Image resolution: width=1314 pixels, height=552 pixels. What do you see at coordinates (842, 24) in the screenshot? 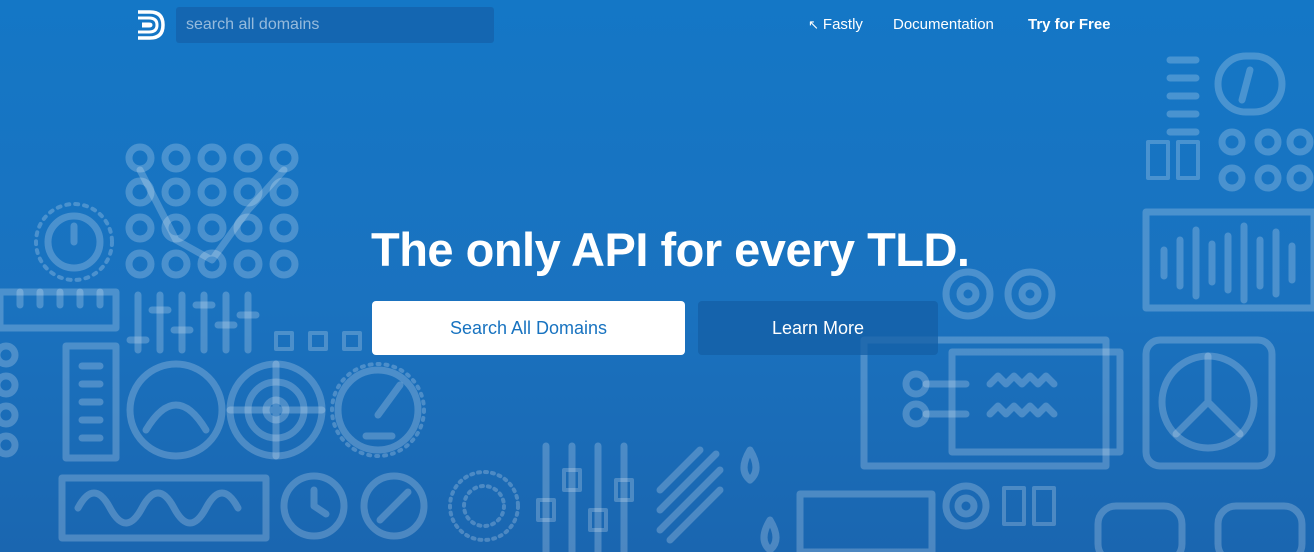
I see `nav-link-fastly-label: Fastly` at bounding box center [842, 24].